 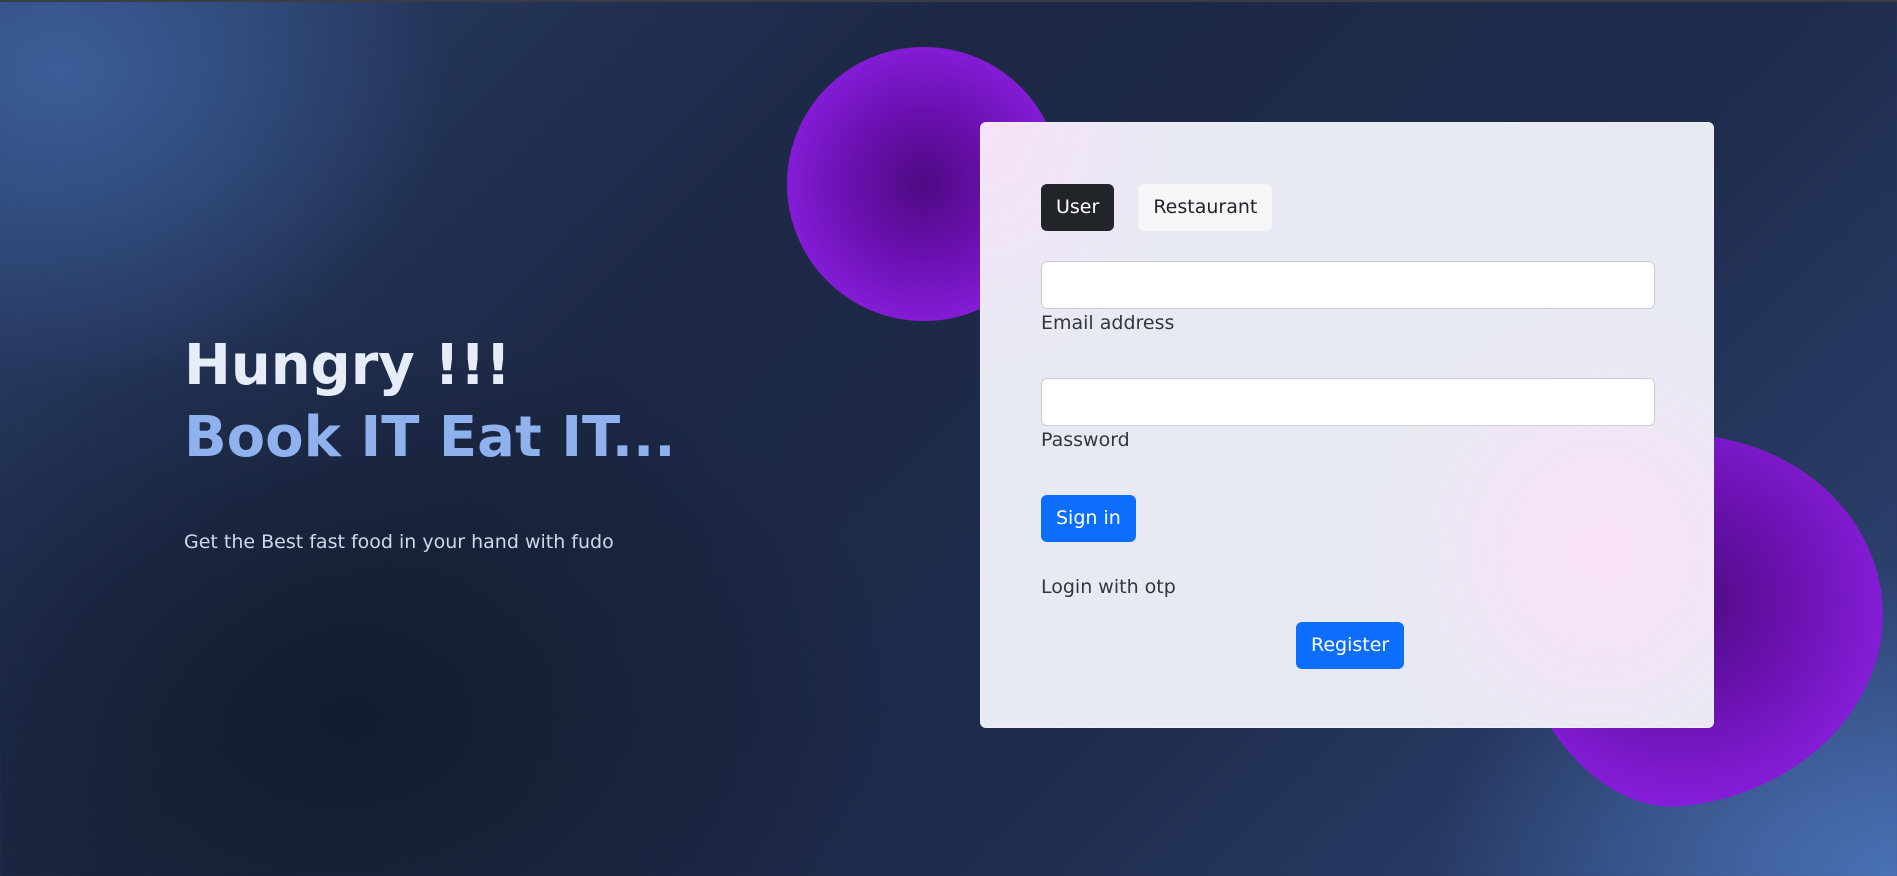 What do you see at coordinates (1108, 587) in the screenshot?
I see `login-with-otp-link: Login with otp` at bounding box center [1108, 587].